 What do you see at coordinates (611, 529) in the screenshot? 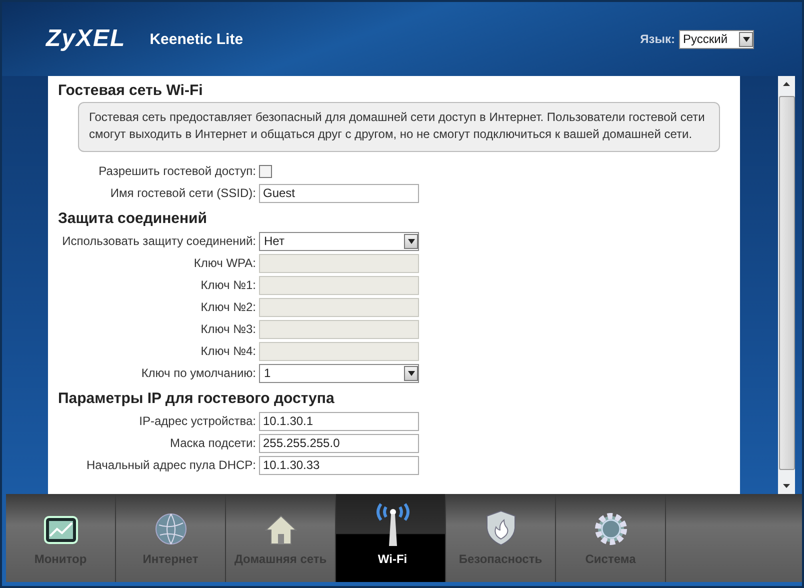
I see `gear-icon` at bounding box center [611, 529].